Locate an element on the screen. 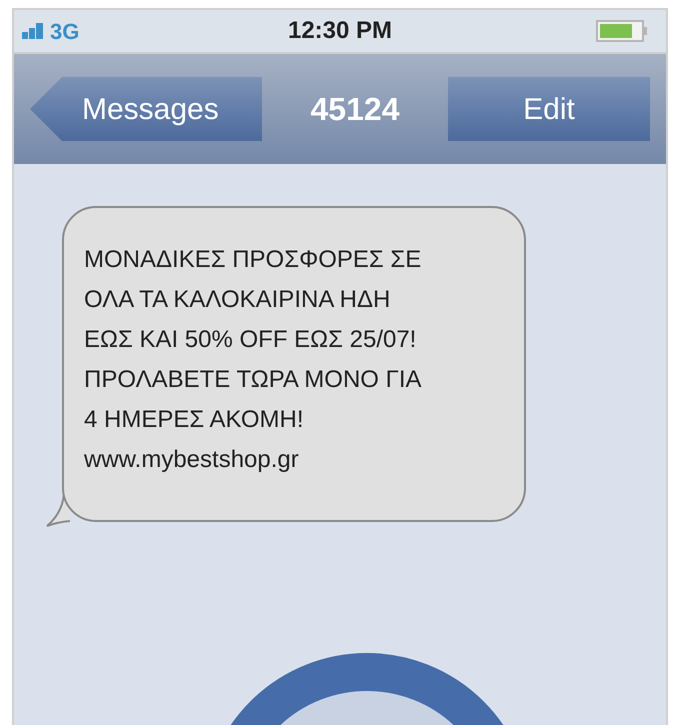 The height and width of the screenshot is (725, 680). conversation-title: 45124 is located at coordinates (355, 109).